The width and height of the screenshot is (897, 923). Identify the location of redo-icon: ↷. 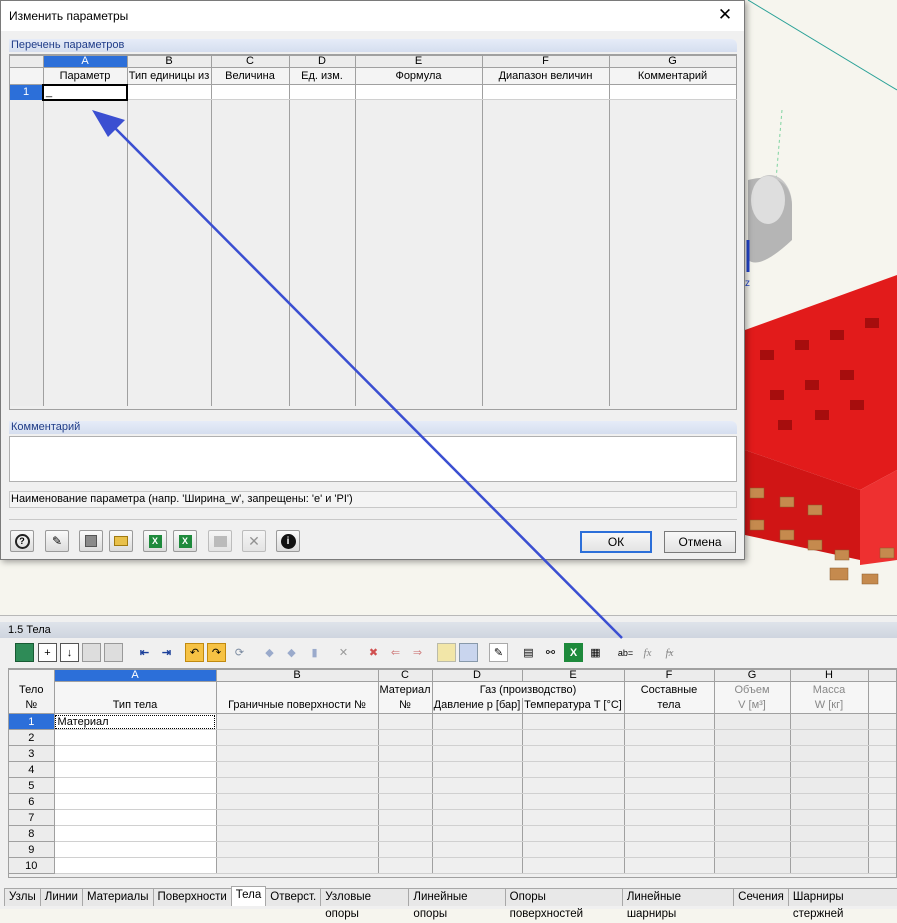
(216, 652).